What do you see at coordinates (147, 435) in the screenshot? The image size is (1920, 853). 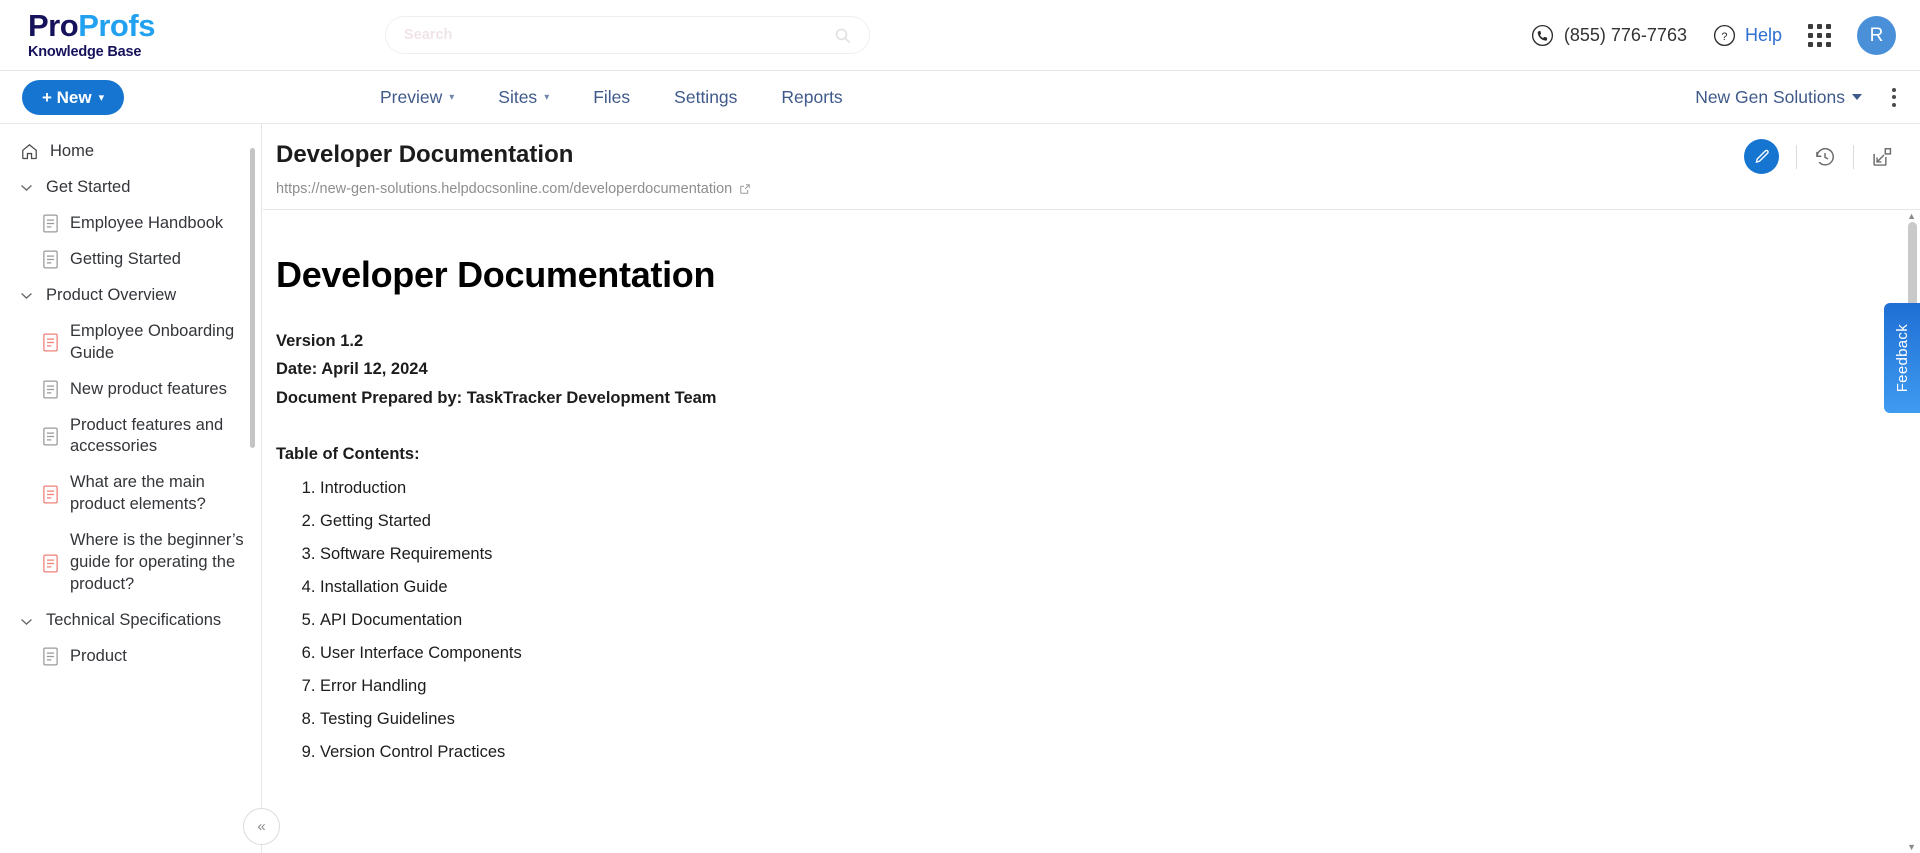 I see `sidebar-item-label: Product features and accessories` at bounding box center [147, 435].